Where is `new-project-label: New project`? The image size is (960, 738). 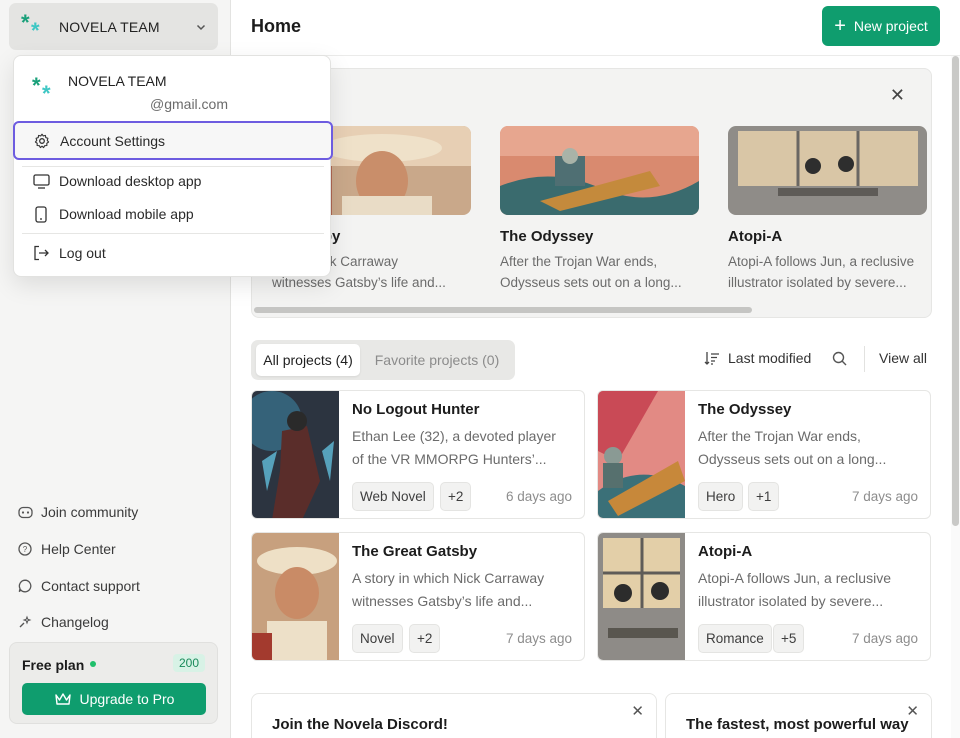 new-project-label: New project is located at coordinates (890, 26).